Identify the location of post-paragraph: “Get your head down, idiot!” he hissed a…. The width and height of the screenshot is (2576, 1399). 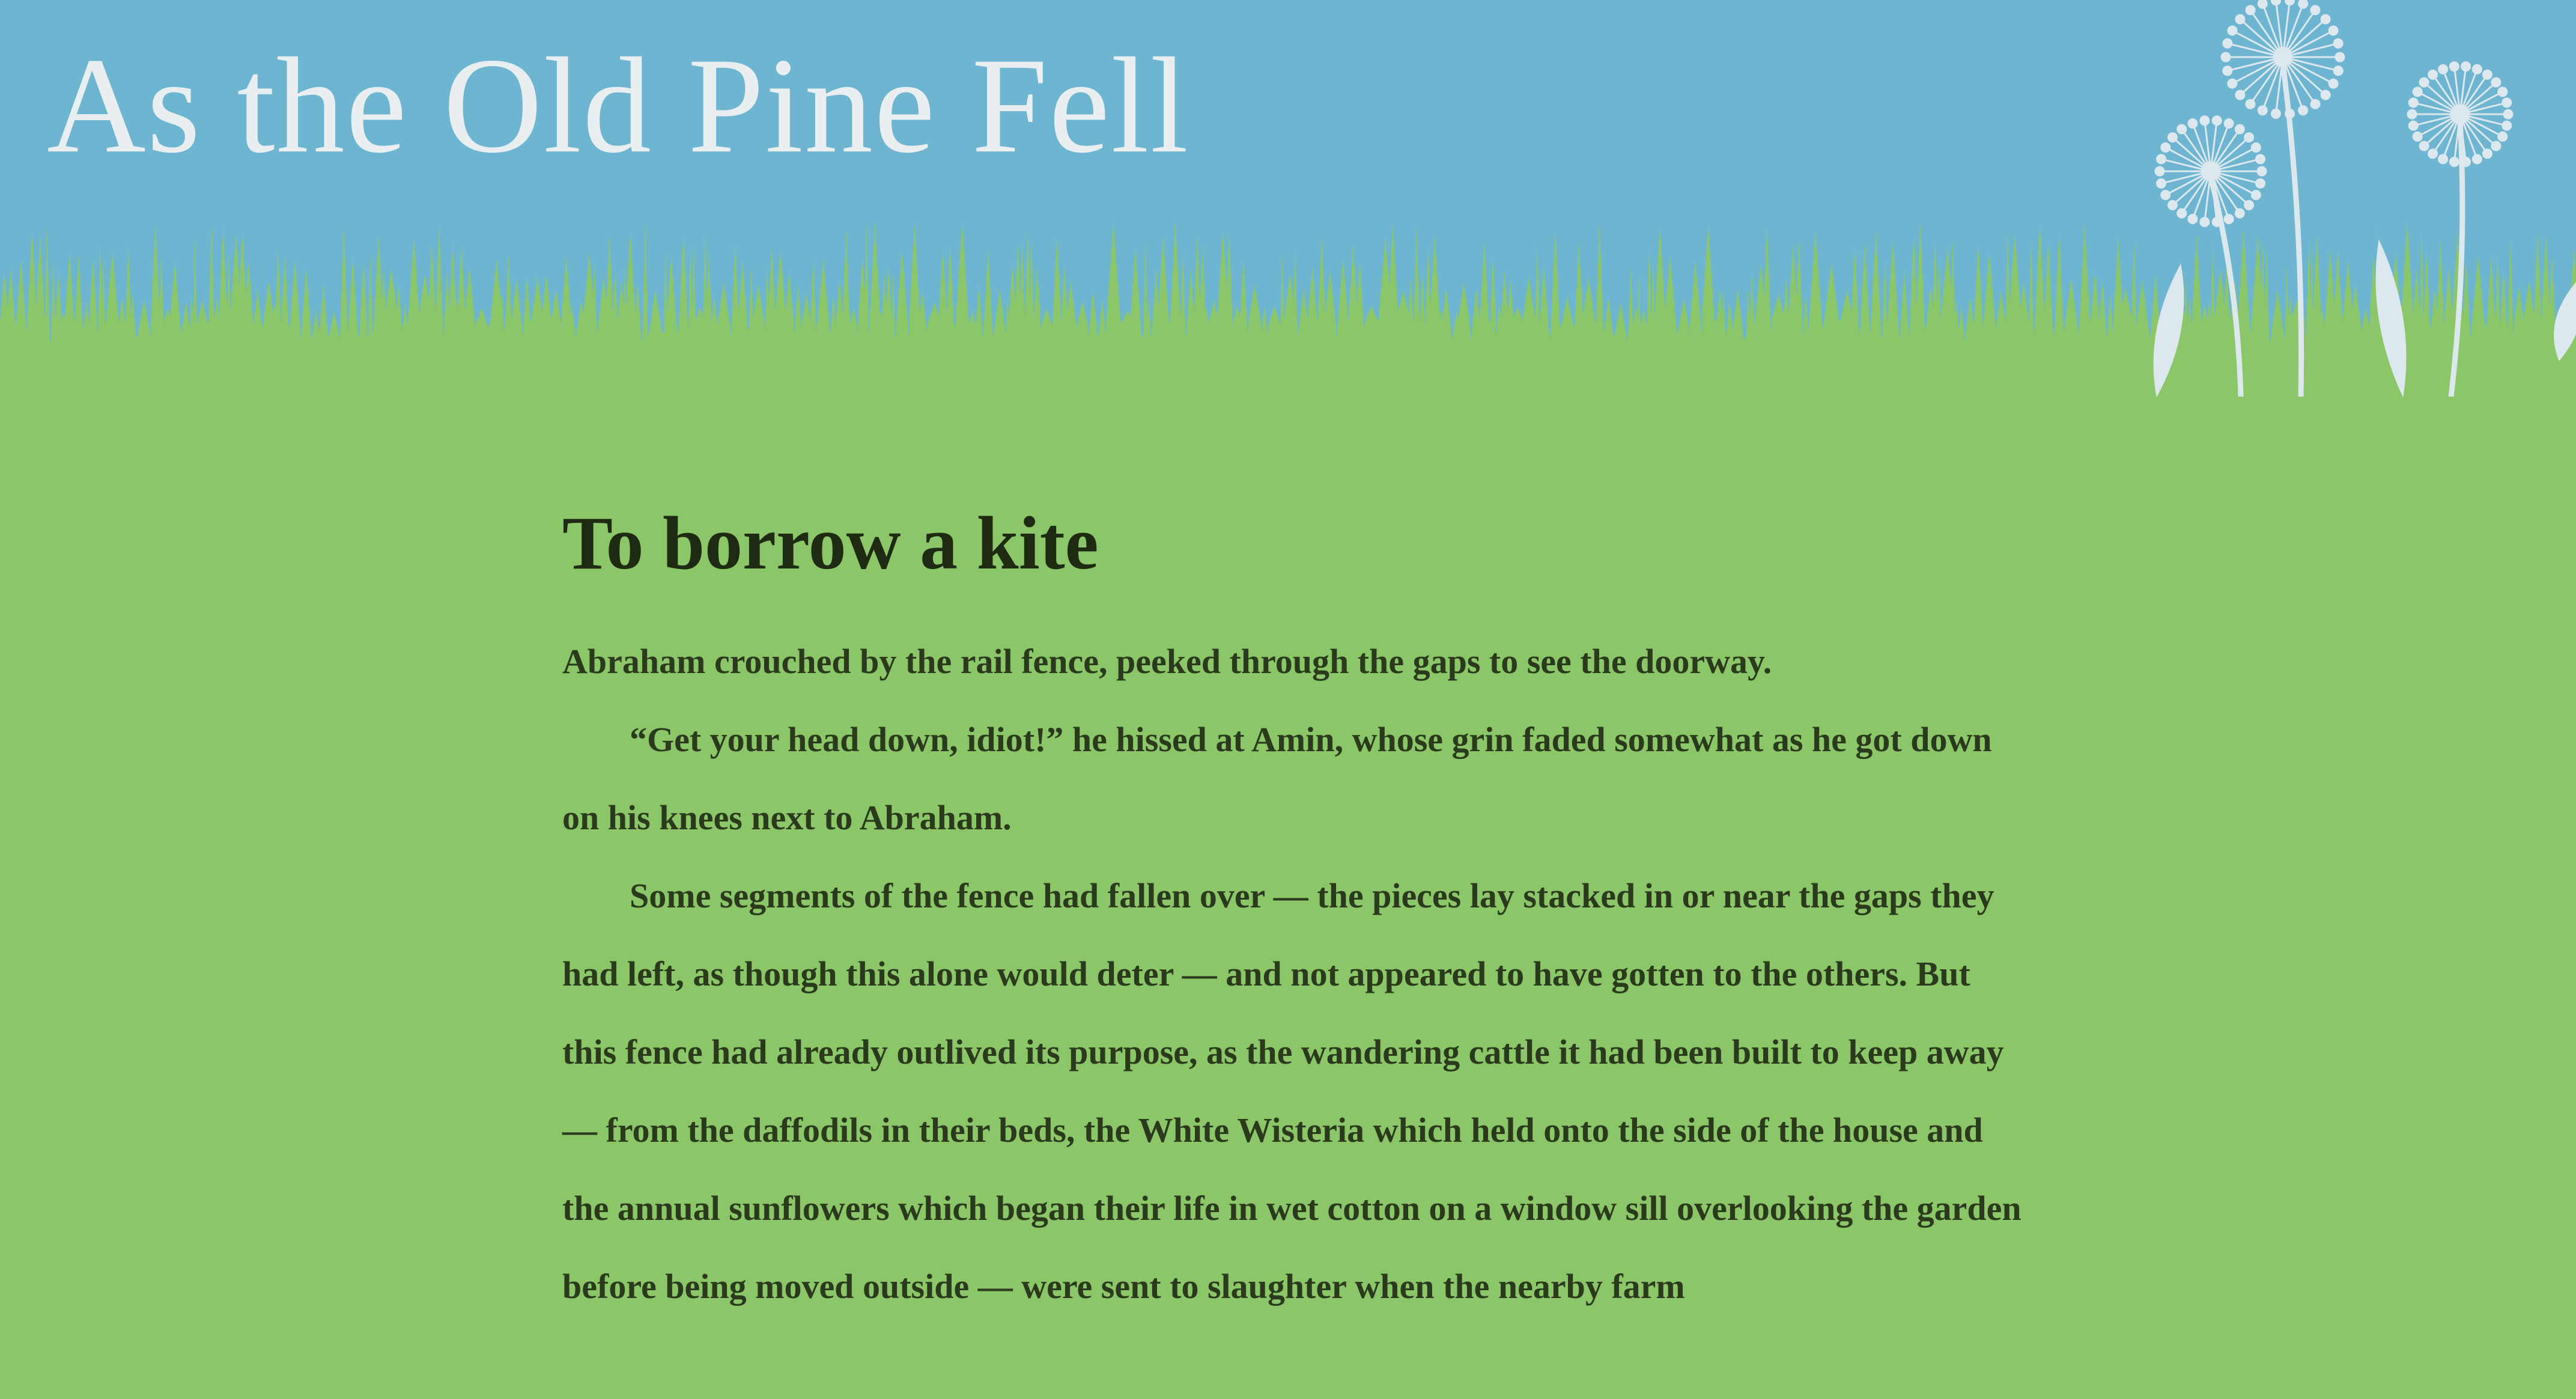
(1277, 778).